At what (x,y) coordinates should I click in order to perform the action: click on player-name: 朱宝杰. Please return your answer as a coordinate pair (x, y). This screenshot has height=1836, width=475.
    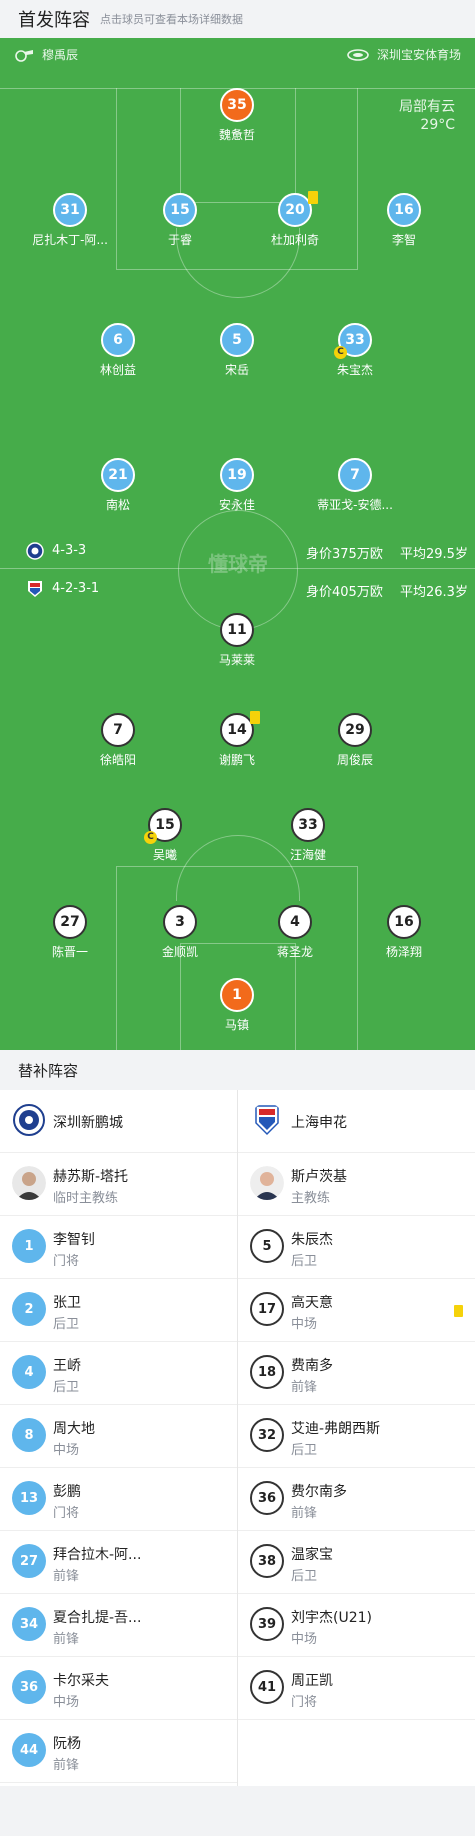
    Looking at the image, I should click on (354, 370).